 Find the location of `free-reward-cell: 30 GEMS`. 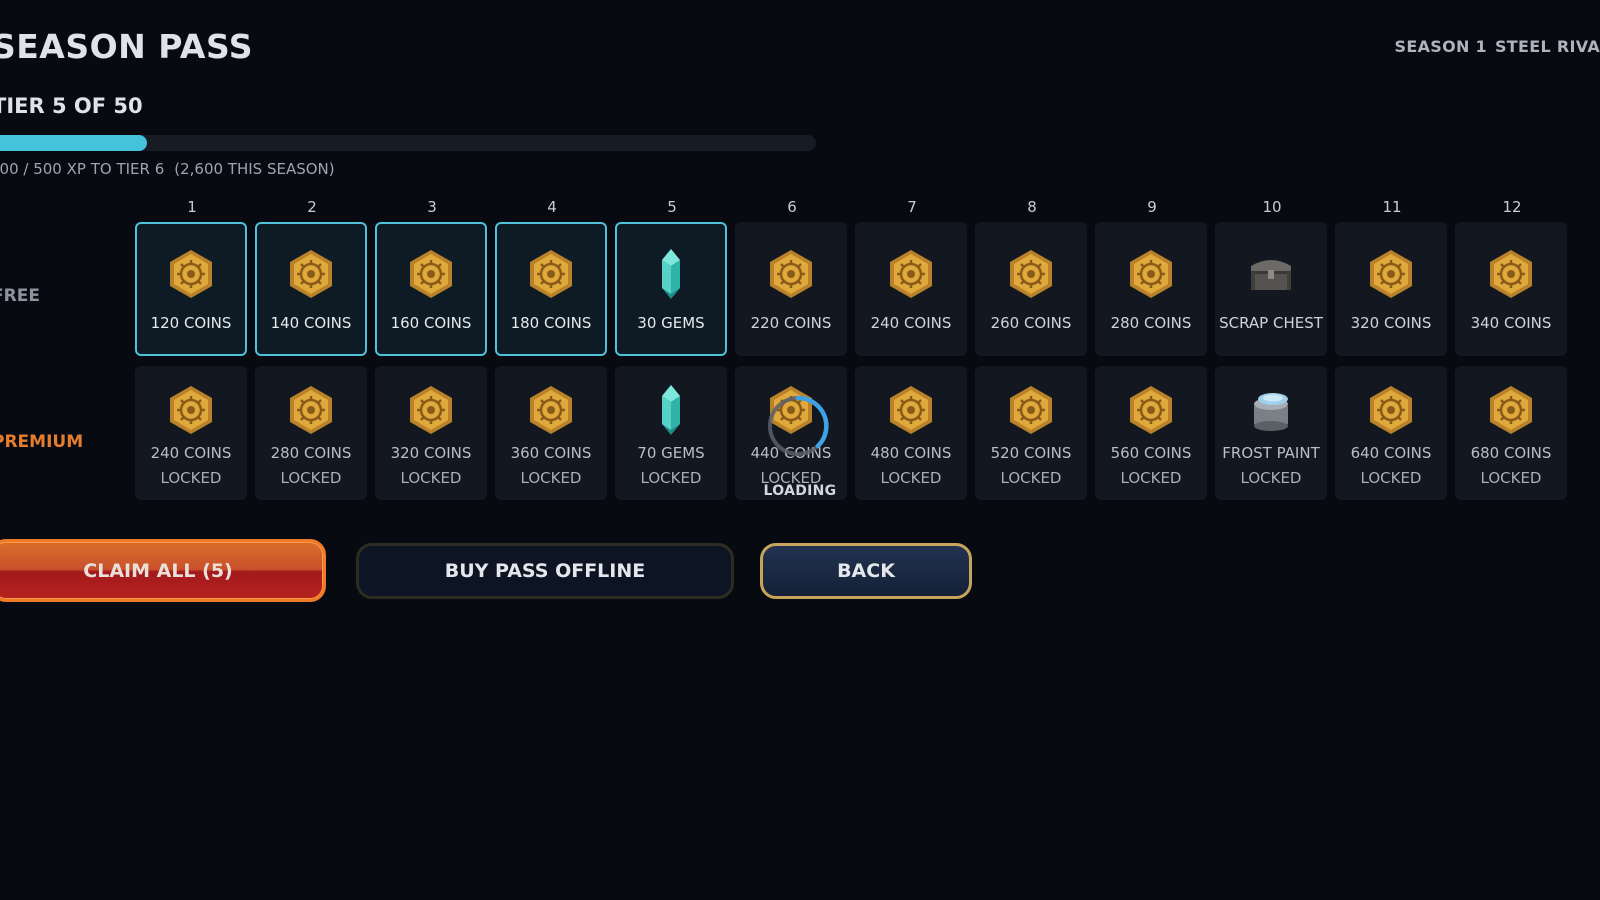

free-reward-cell: 30 GEMS is located at coordinates (671, 289).